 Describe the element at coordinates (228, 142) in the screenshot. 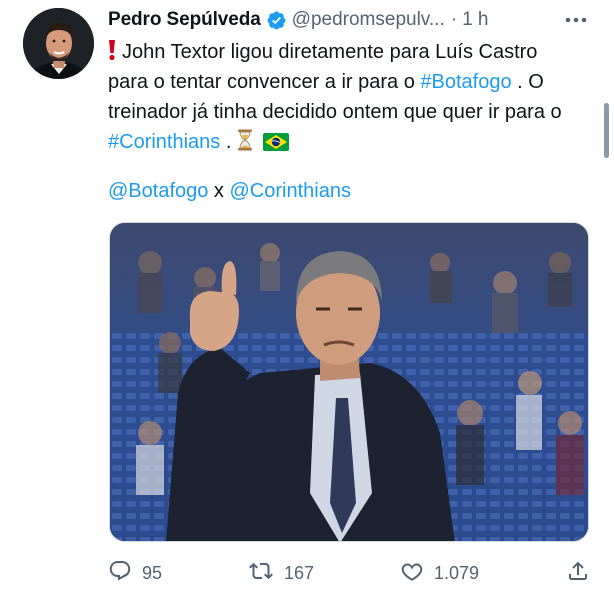

I see `tweet-text-part-3: .` at that location.